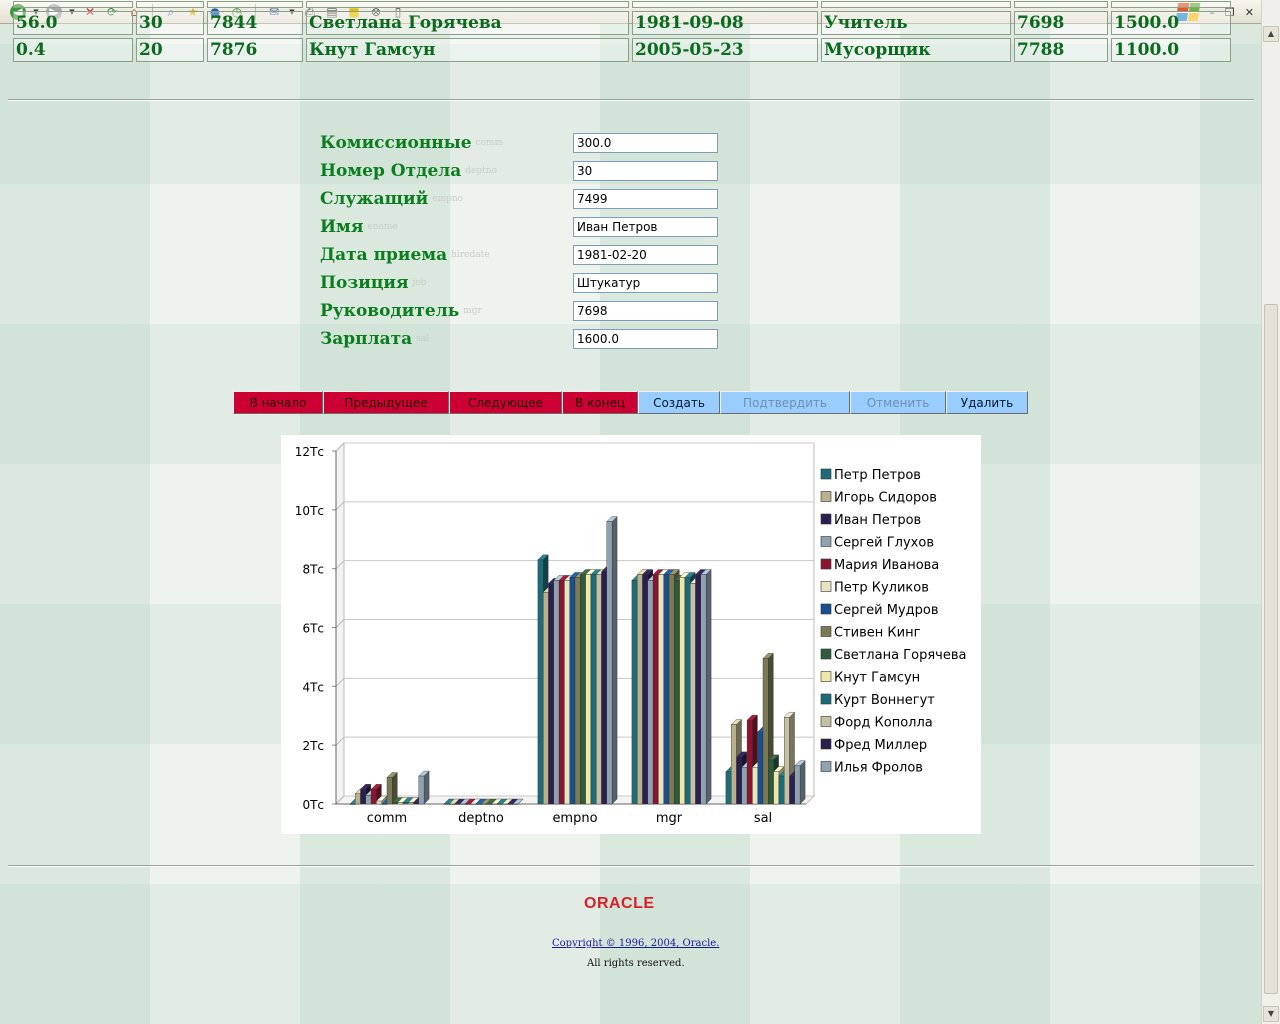  I want to click on table-cell: 56.0, so click(73, 23).